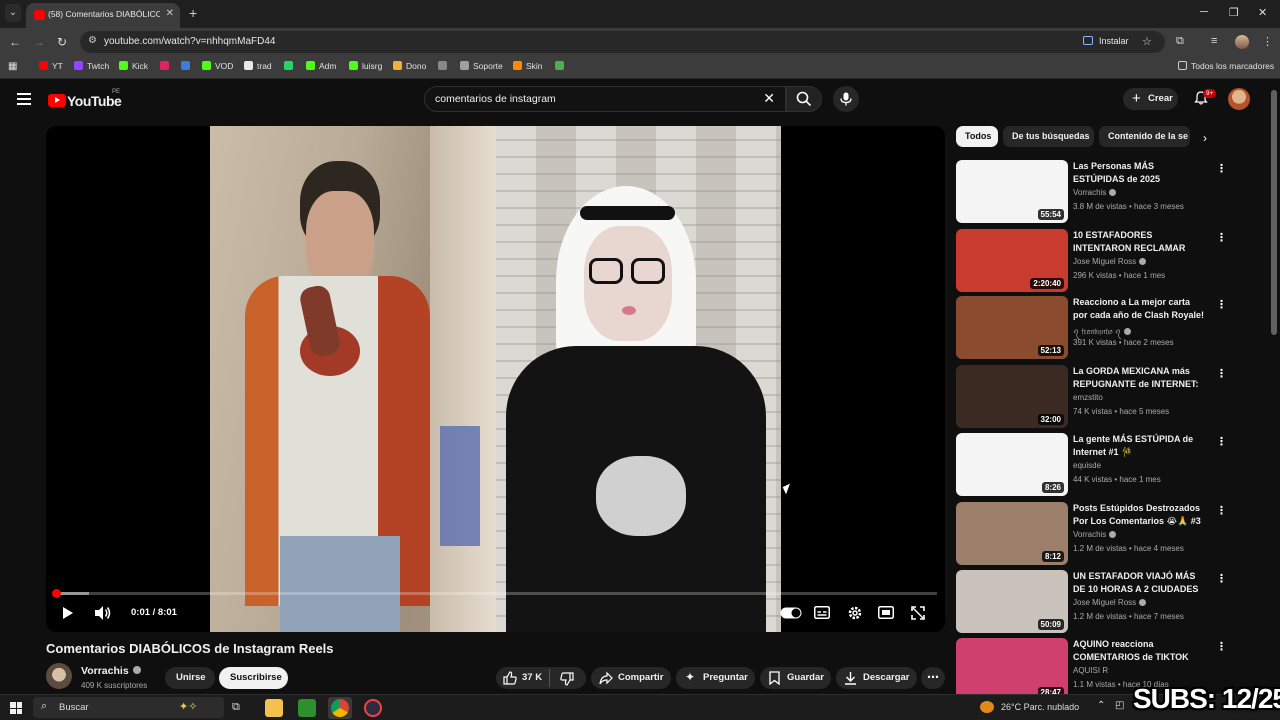  I want to click on recommendation-title: La gente MÁS ESTÚPIDA de Internet #1 🎋, so click(1140, 446).